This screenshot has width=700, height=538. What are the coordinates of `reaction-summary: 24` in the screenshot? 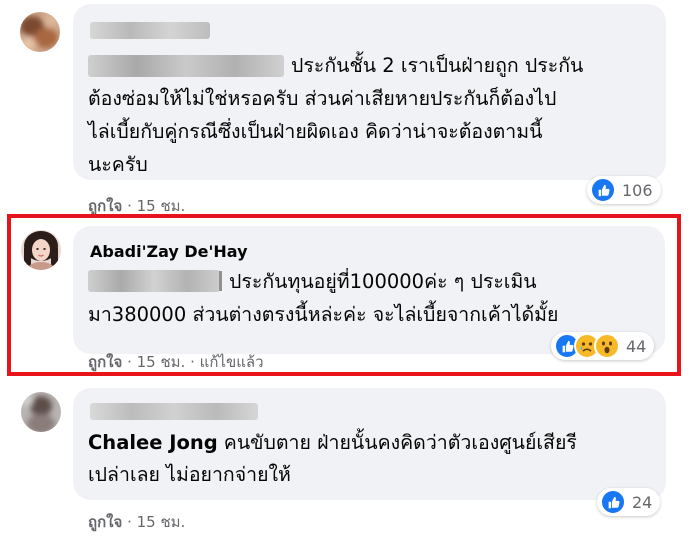 It's located at (629, 502).